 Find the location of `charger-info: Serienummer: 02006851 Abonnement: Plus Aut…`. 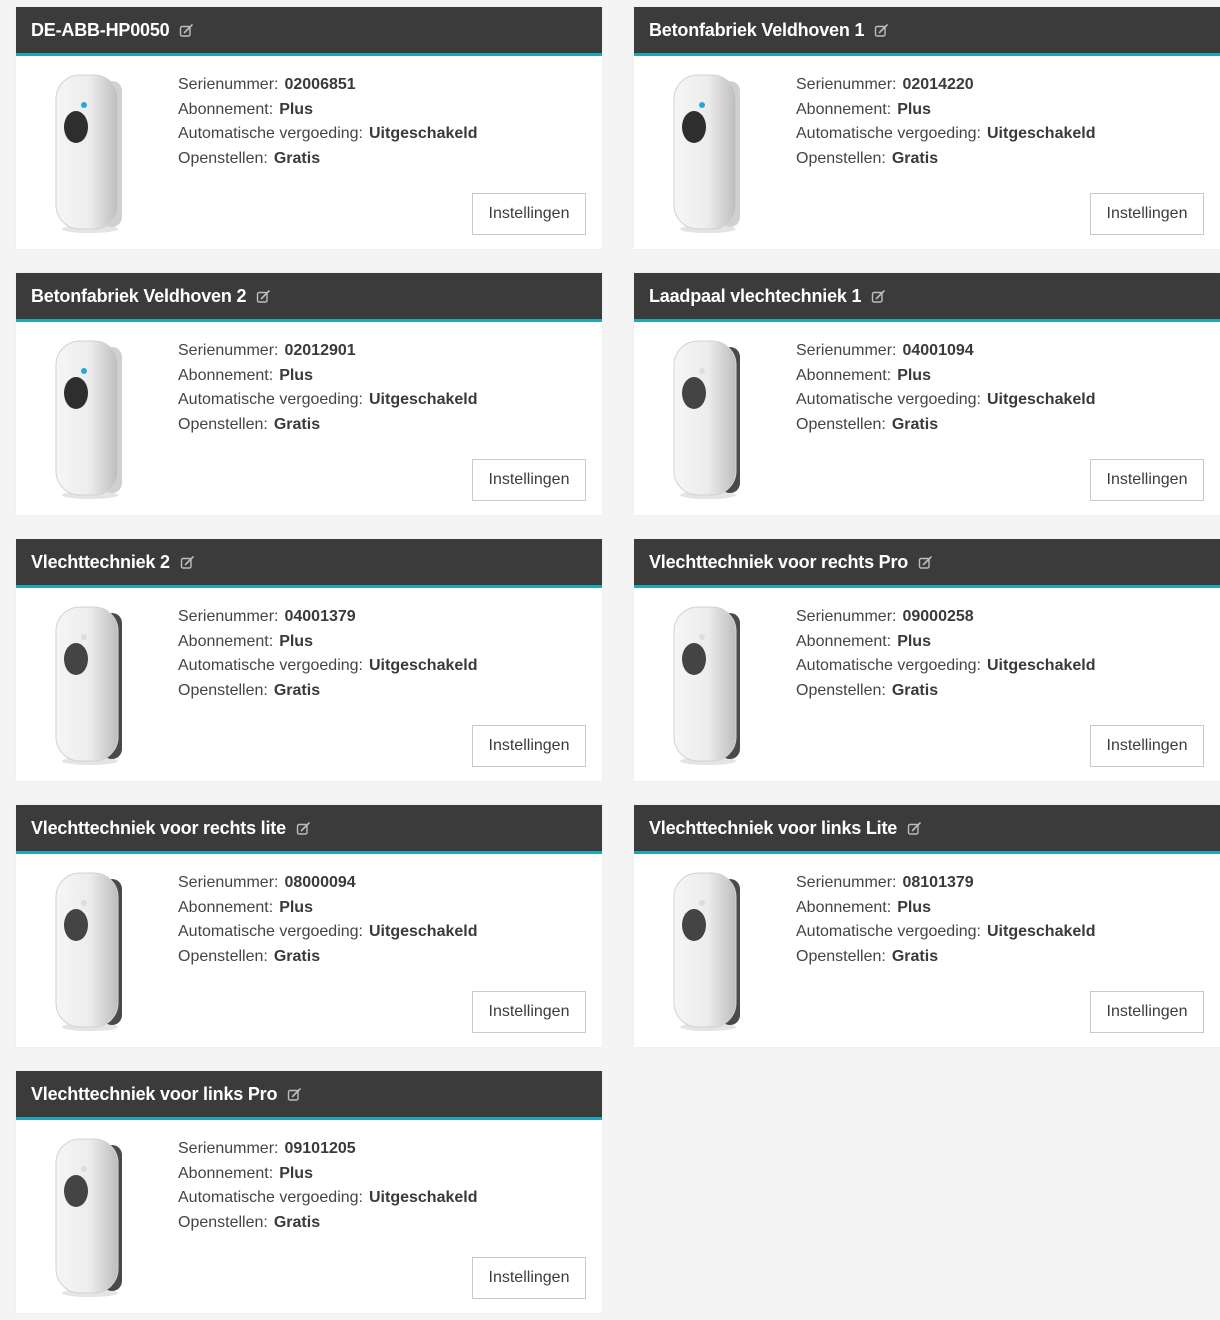

charger-info: Serienummer: 02006851 Abonnement: Plus Aut… is located at coordinates (327, 122).